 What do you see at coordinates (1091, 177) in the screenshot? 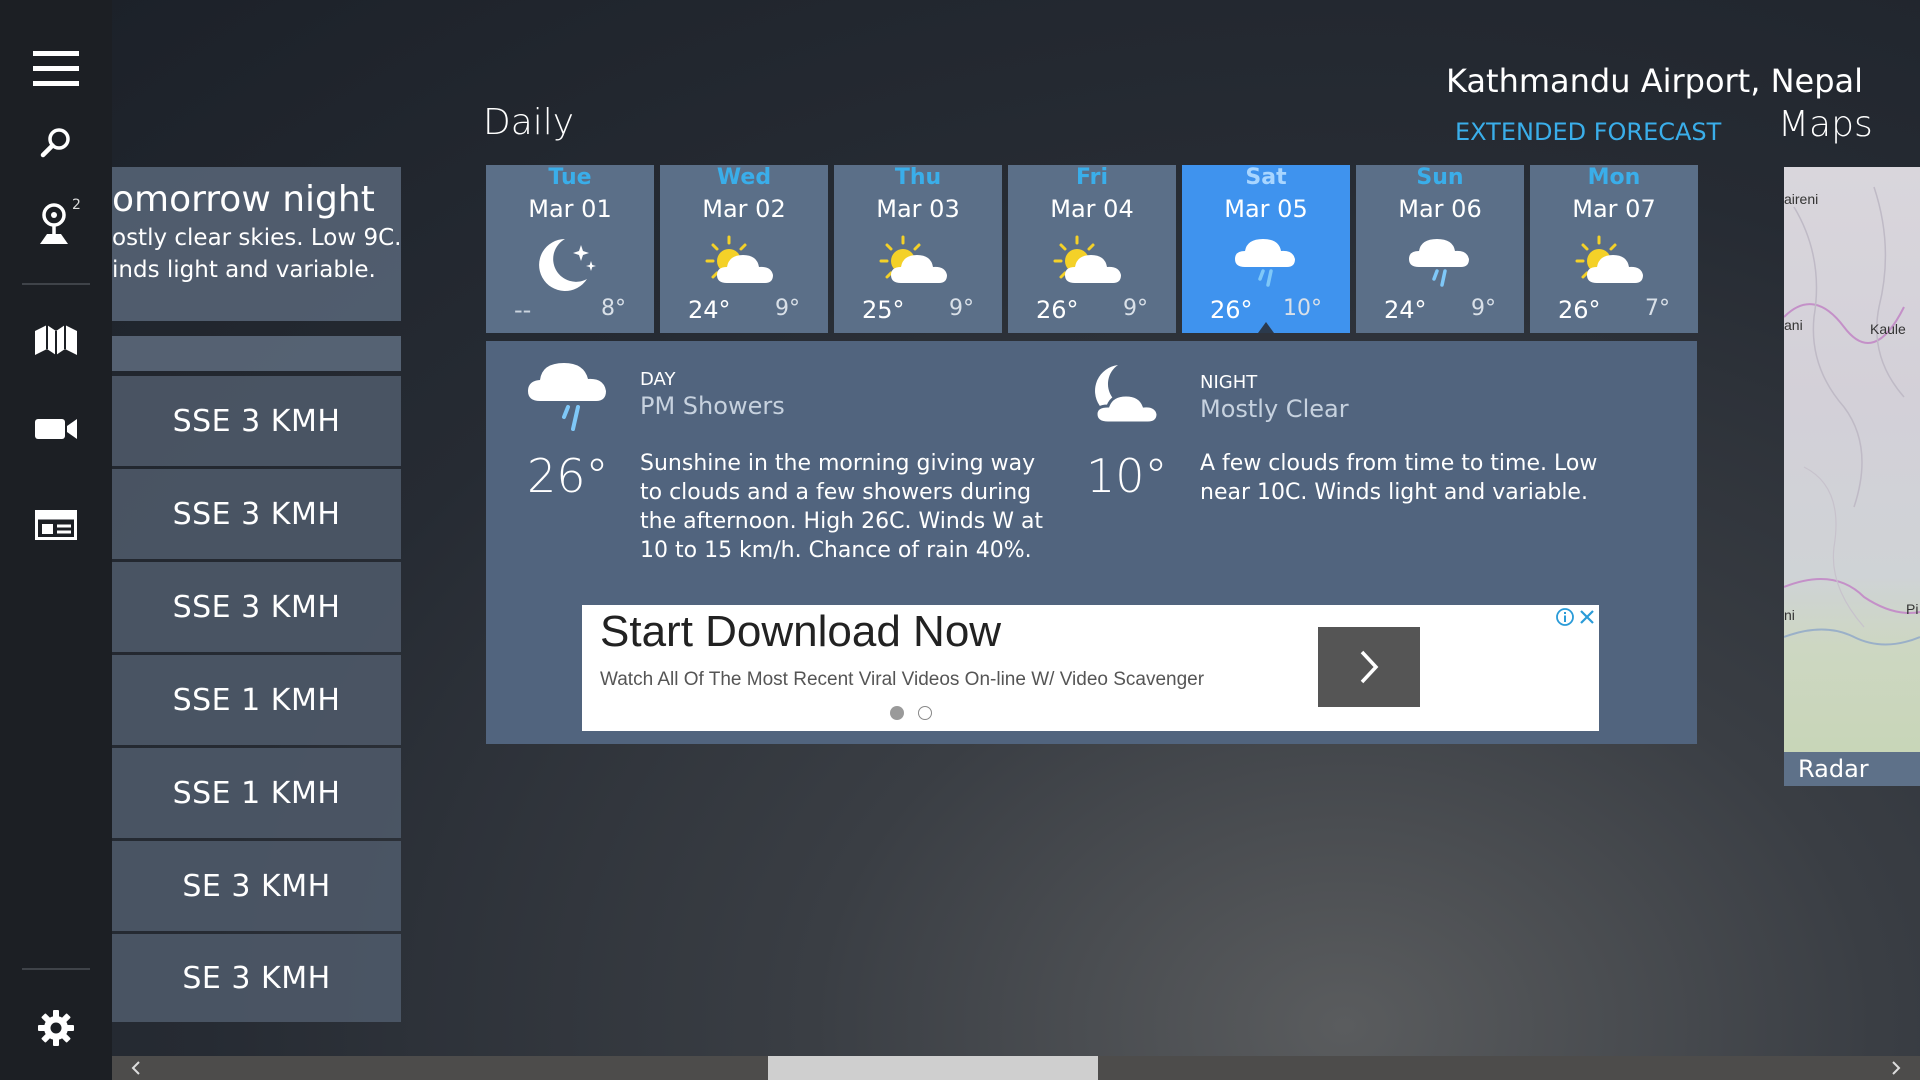
I see `day-name: Fri` at bounding box center [1091, 177].